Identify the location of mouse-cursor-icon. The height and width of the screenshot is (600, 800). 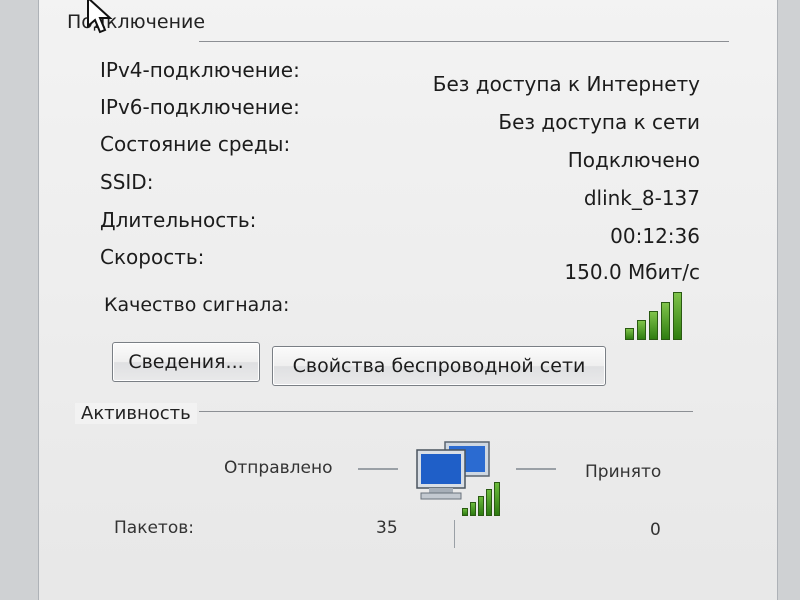
(100, 17).